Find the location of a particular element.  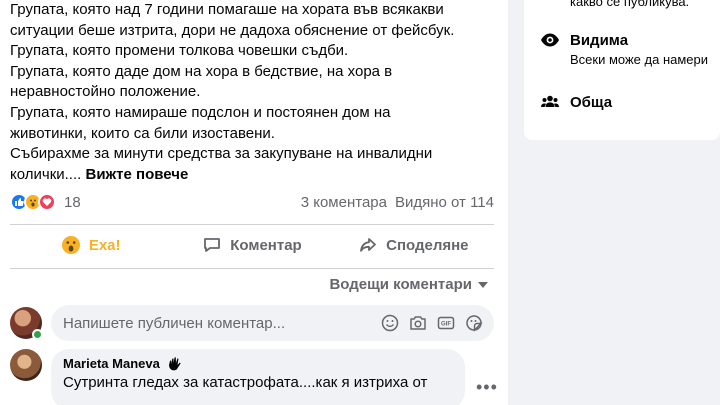

post-line-last: колички.... Вижте повече is located at coordinates (256, 175).